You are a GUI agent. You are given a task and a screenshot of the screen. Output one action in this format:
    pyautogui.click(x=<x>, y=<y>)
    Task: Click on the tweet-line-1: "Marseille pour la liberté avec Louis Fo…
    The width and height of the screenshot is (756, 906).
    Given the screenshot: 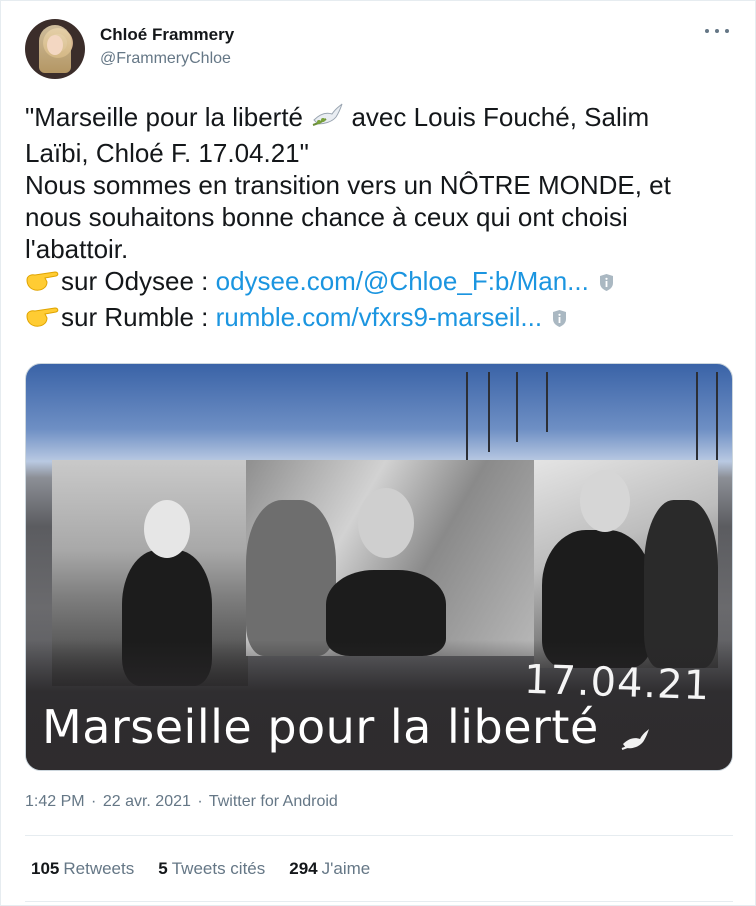 What is the action you would take?
    pyautogui.click(x=375, y=119)
    